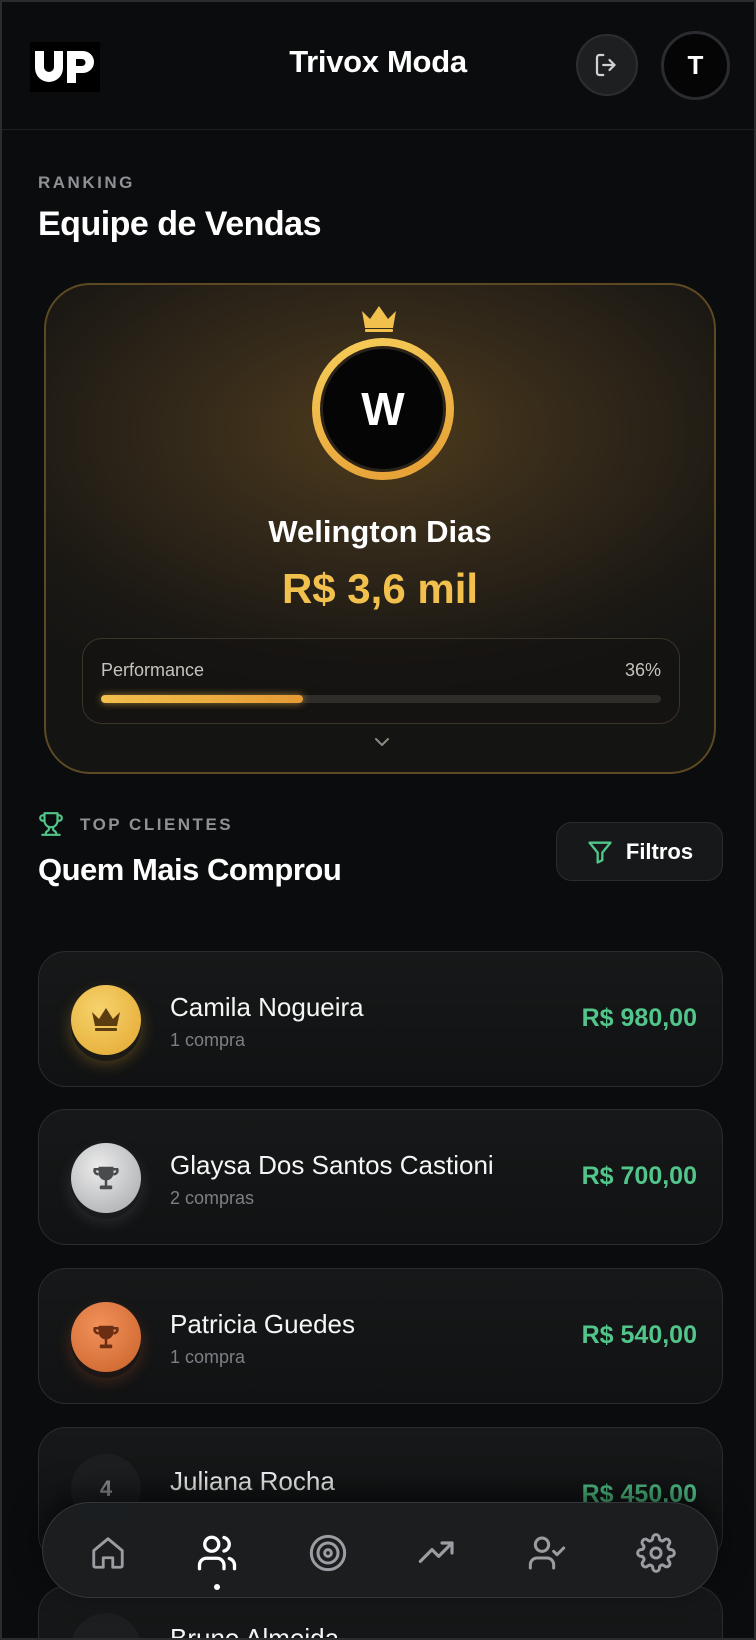 The image size is (756, 1640). What do you see at coordinates (659, 851) in the screenshot?
I see `filters-label: Filtros` at bounding box center [659, 851].